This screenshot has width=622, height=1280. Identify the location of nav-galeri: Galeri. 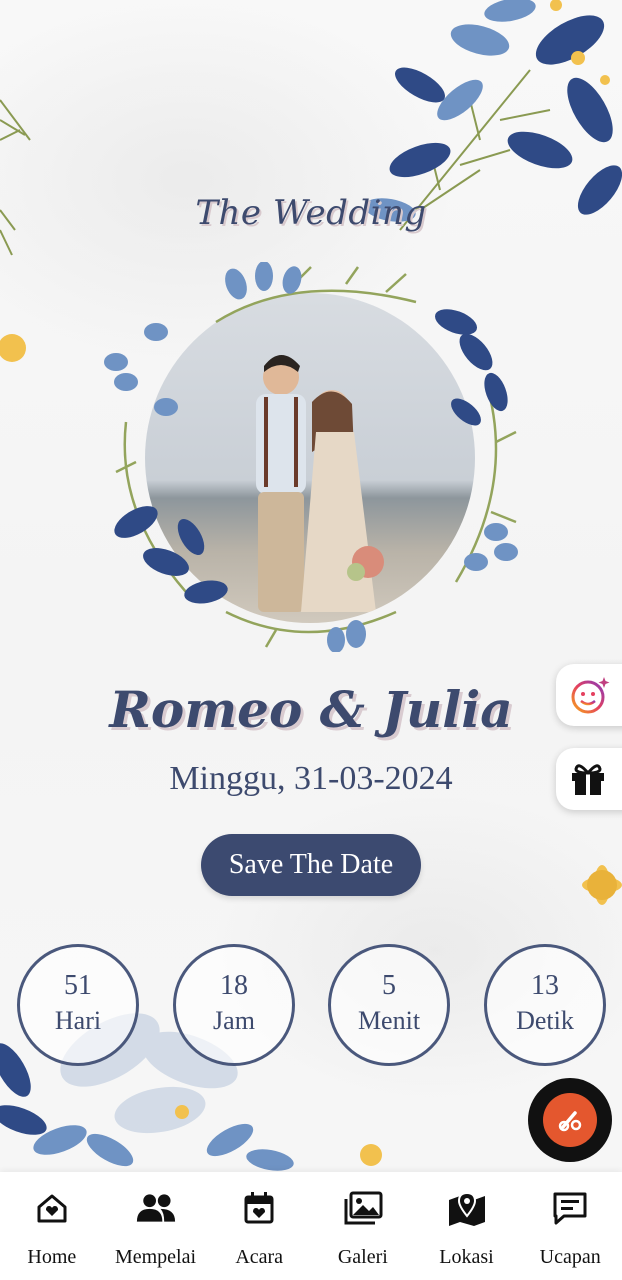
(363, 1226).